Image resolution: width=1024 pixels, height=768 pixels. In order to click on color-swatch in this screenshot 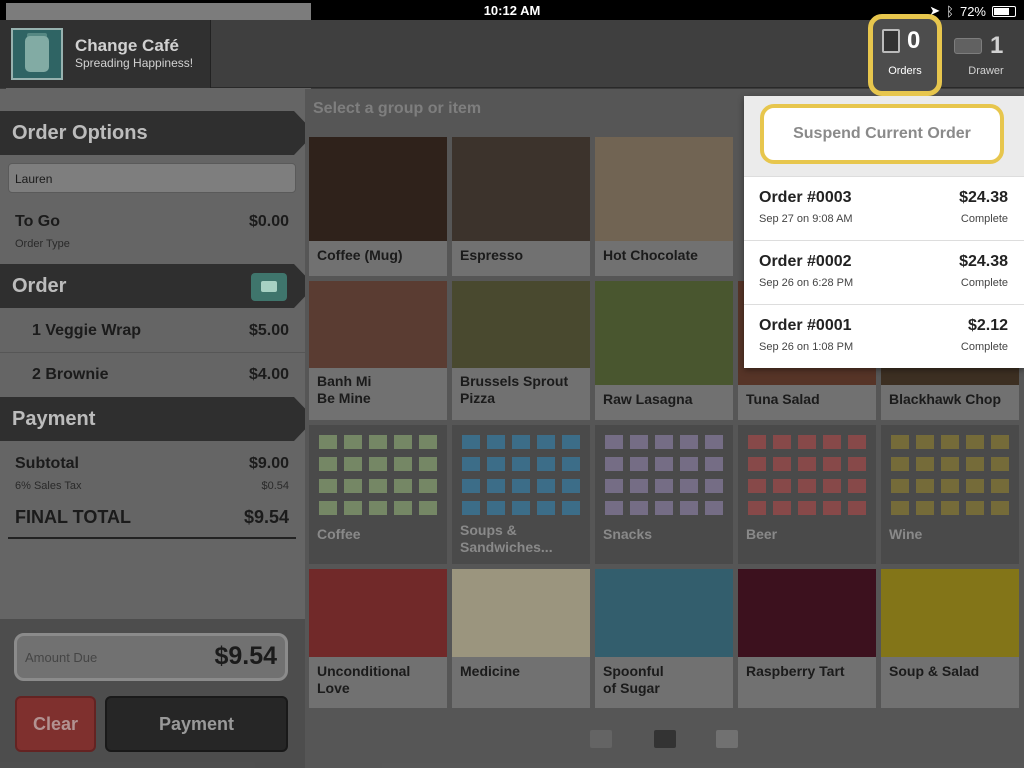, I will do `click(950, 613)`.